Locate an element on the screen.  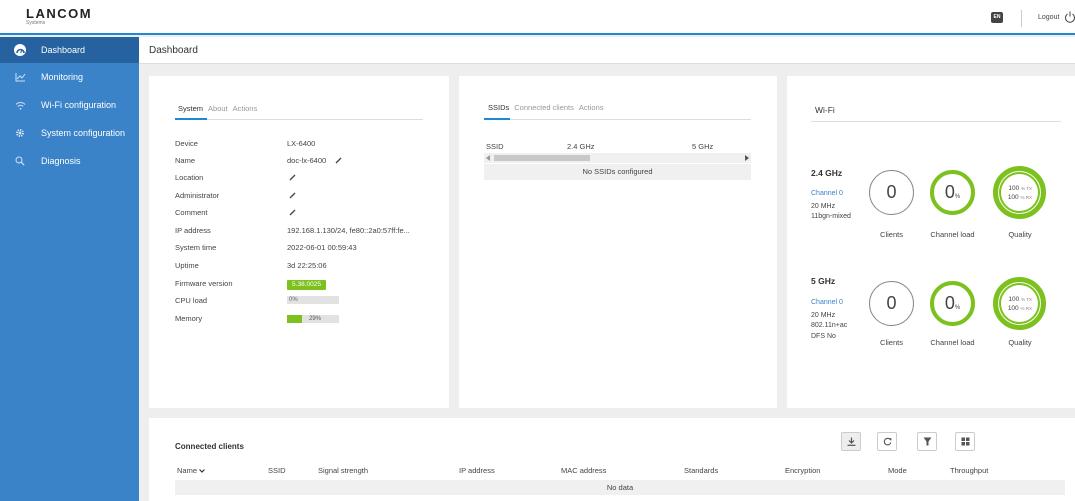
uptime-label: Uptime is located at coordinates (187, 265).